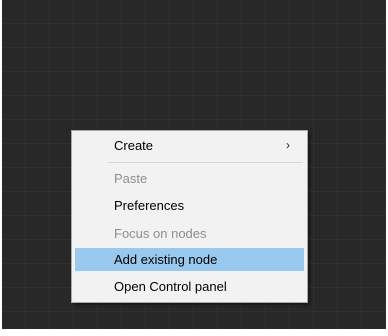  What do you see at coordinates (189, 178) in the screenshot?
I see `menu-item-paste: Paste` at bounding box center [189, 178].